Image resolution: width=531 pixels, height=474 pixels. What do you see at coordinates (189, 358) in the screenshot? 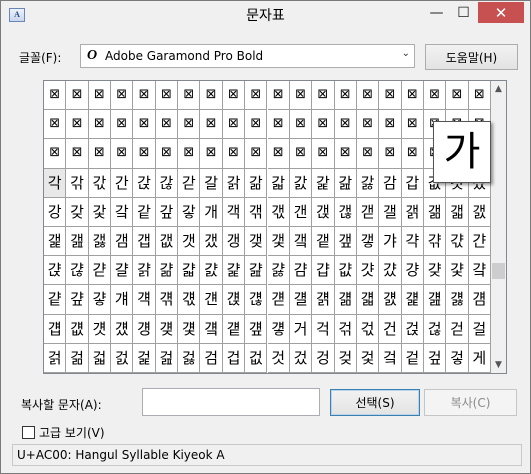
I see `character-cell: 걿` at bounding box center [189, 358].